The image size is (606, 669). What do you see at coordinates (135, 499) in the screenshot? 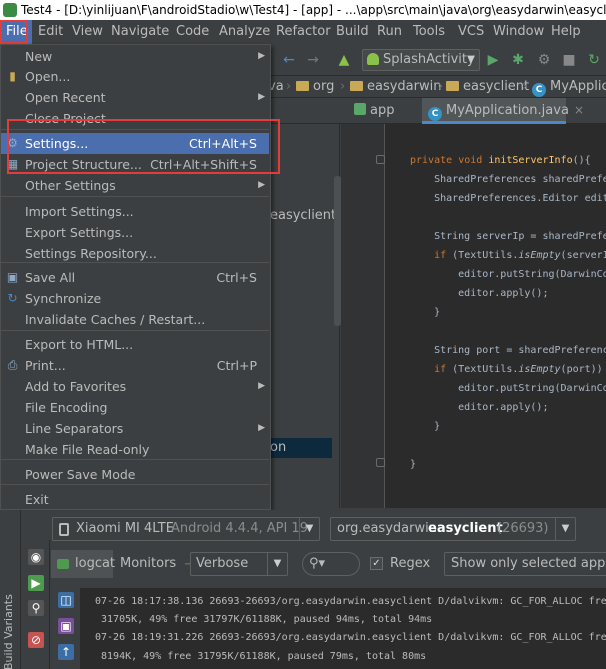
I see `menu-item-exit: Exit` at bounding box center [135, 499].